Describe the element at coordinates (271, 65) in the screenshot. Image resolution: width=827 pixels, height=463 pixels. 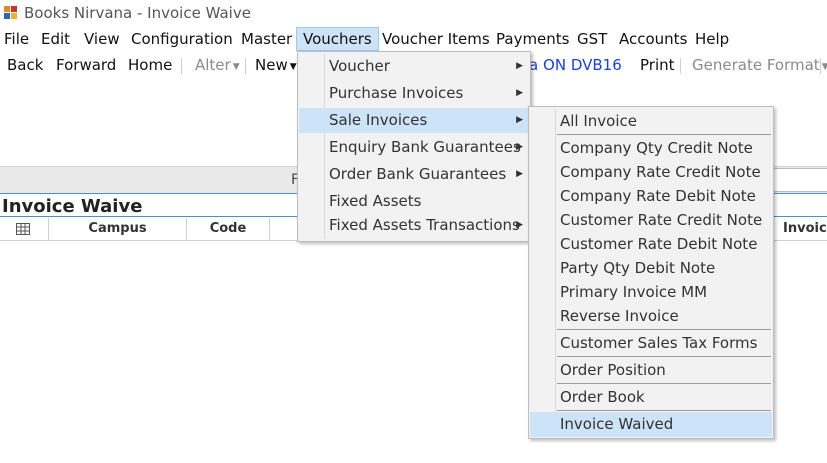
I see `new-label: New` at that location.